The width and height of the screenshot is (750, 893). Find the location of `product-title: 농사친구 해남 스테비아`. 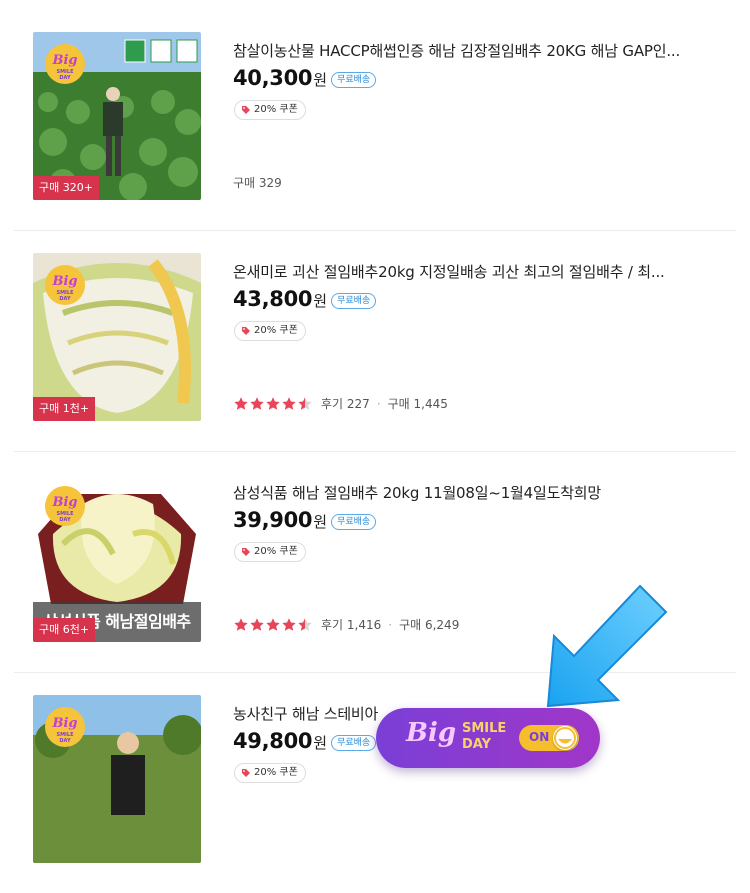

product-title: 농사친구 해남 스테비아 is located at coordinates (305, 713).